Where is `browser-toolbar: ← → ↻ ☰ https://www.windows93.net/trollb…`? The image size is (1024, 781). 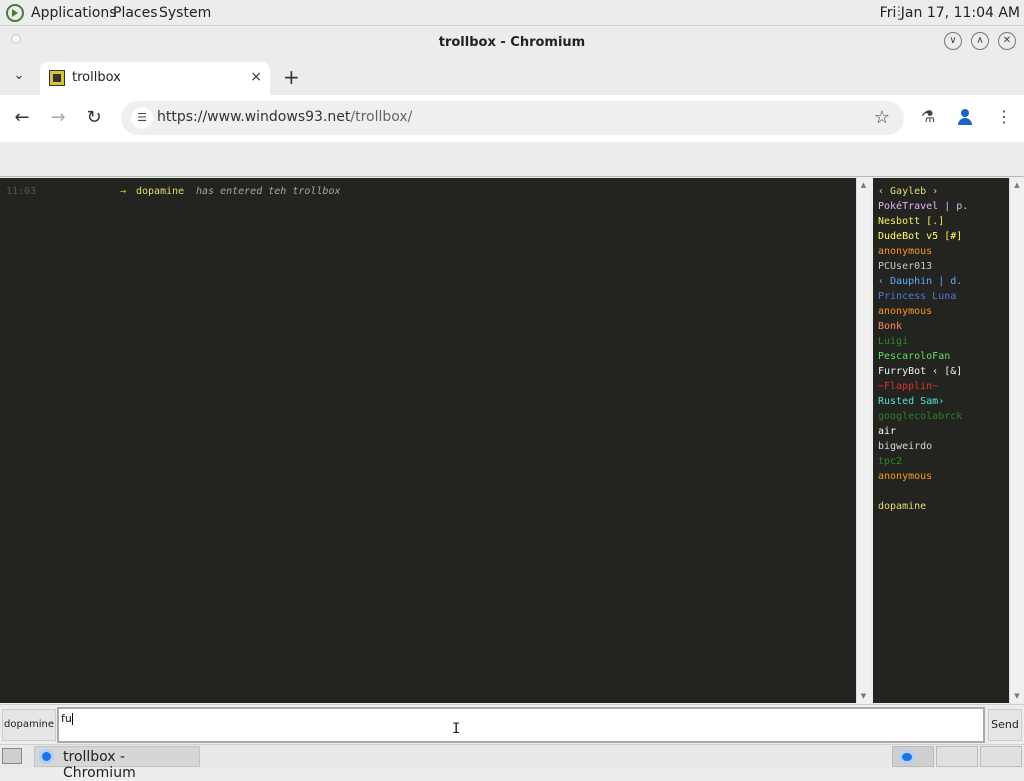
browser-toolbar: ← → ↻ ☰ https://www.windows93.net/trollb… is located at coordinates (512, 118).